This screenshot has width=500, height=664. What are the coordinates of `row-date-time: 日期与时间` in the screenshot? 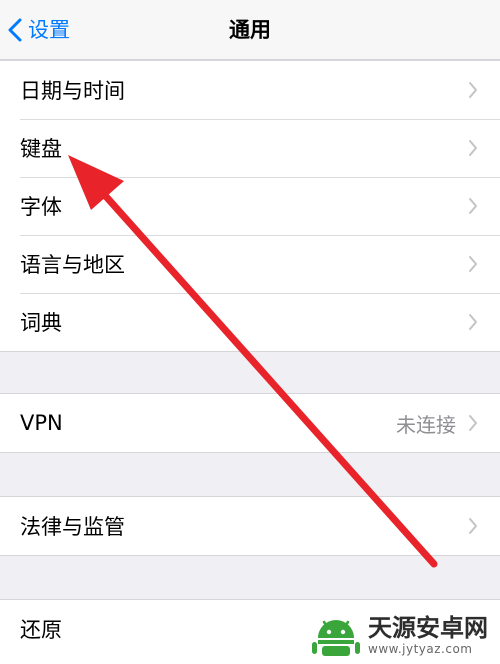 It's located at (250, 90).